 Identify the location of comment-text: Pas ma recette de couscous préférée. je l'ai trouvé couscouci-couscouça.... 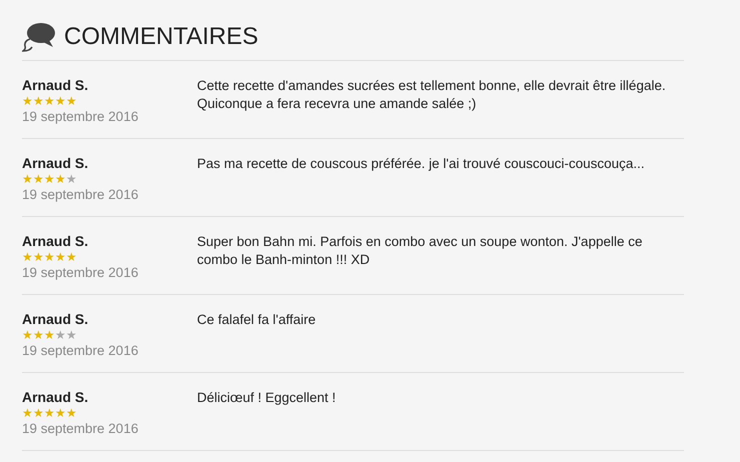
(421, 164).